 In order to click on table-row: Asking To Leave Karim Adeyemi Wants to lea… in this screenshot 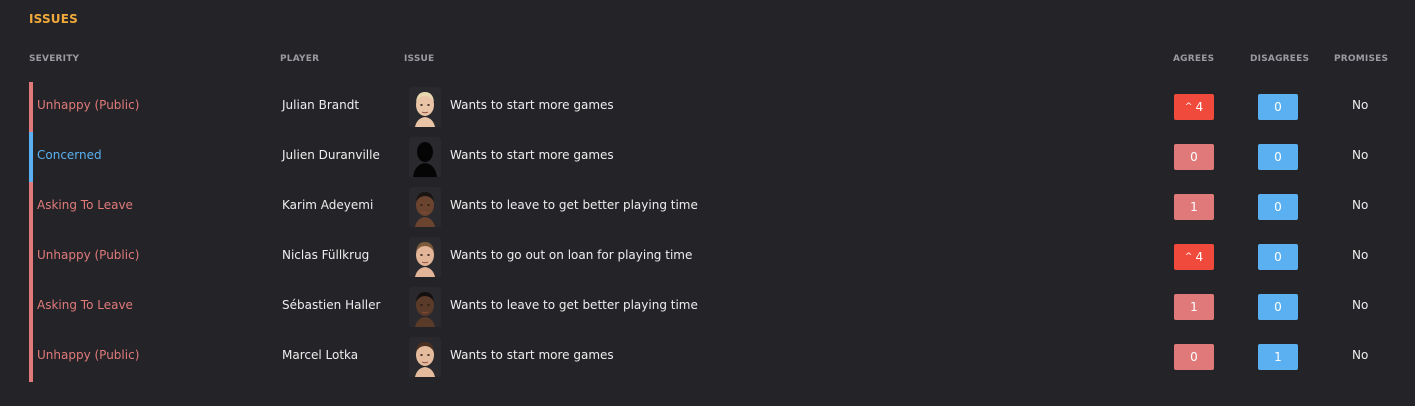, I will do `click(714, 207)`.